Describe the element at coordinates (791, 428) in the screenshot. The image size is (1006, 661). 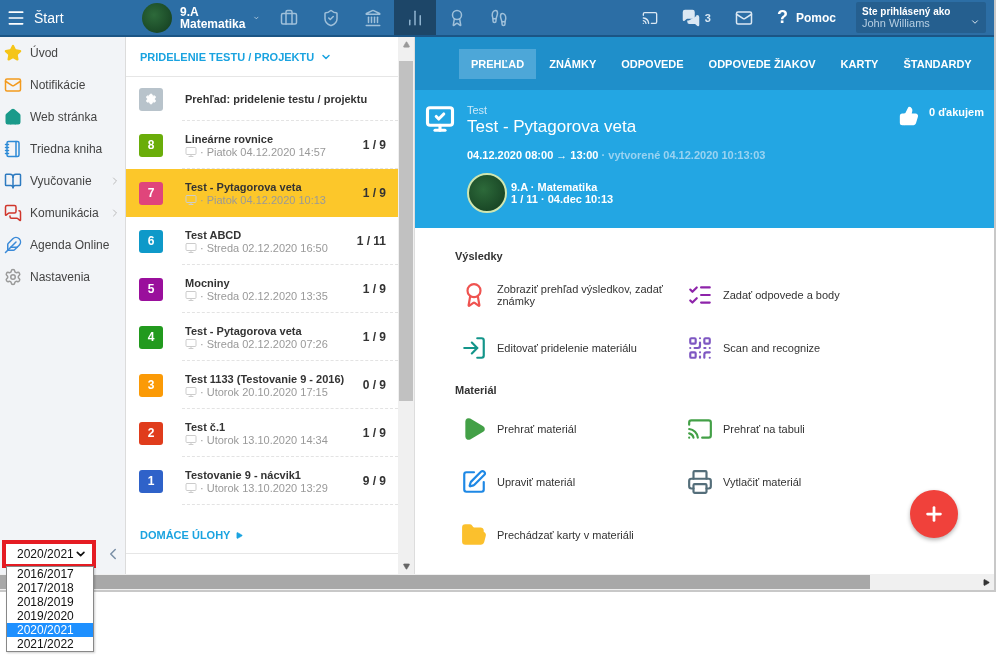
I see `action-link: Prehrať na tabuli` at that location.